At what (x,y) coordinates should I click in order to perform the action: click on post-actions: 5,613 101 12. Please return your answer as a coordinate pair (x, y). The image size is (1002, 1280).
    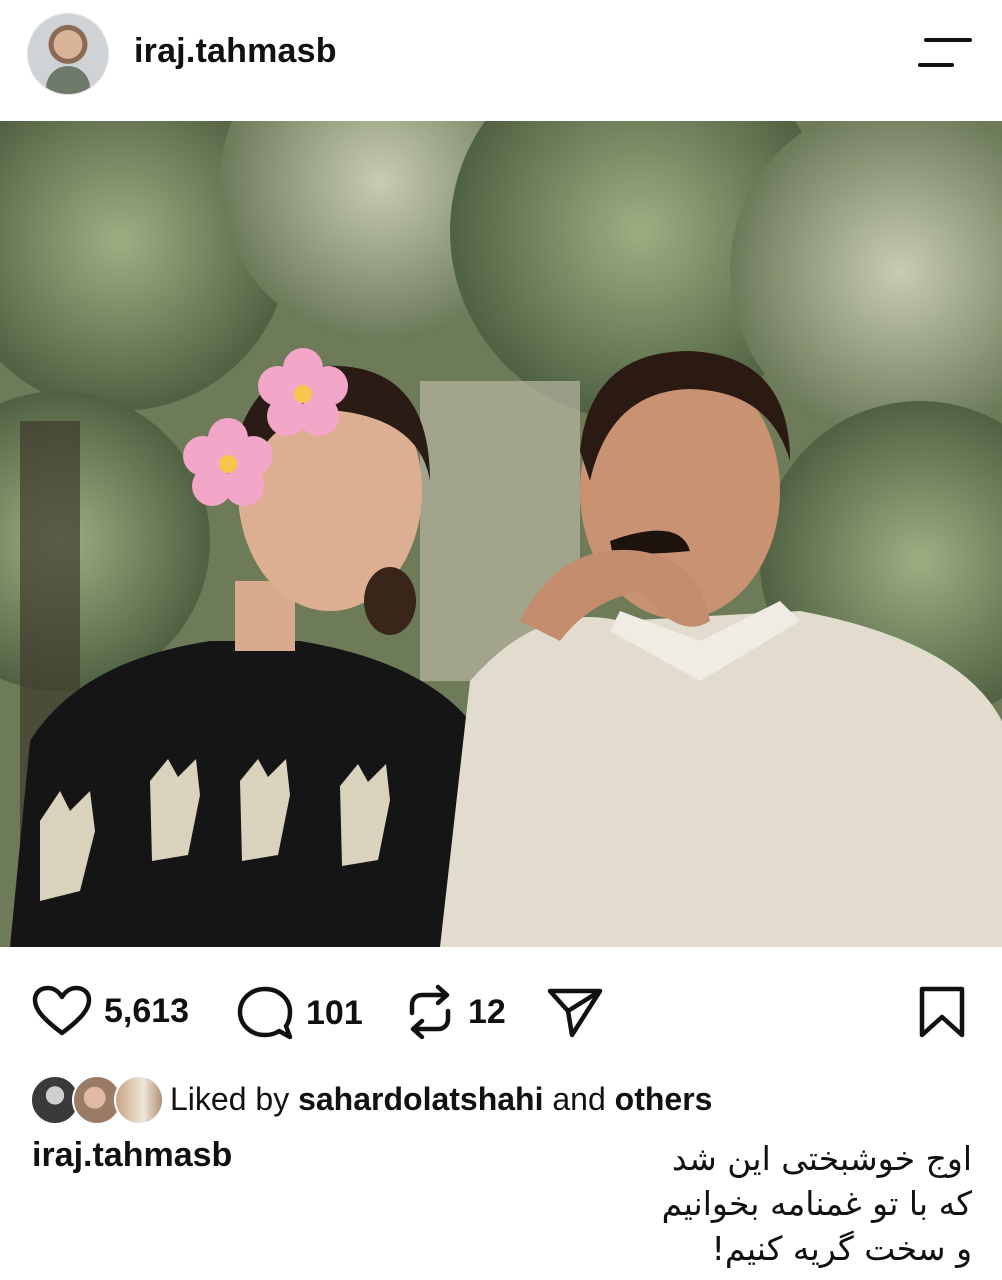
    Looking at the image, I should click on (501, 1011).